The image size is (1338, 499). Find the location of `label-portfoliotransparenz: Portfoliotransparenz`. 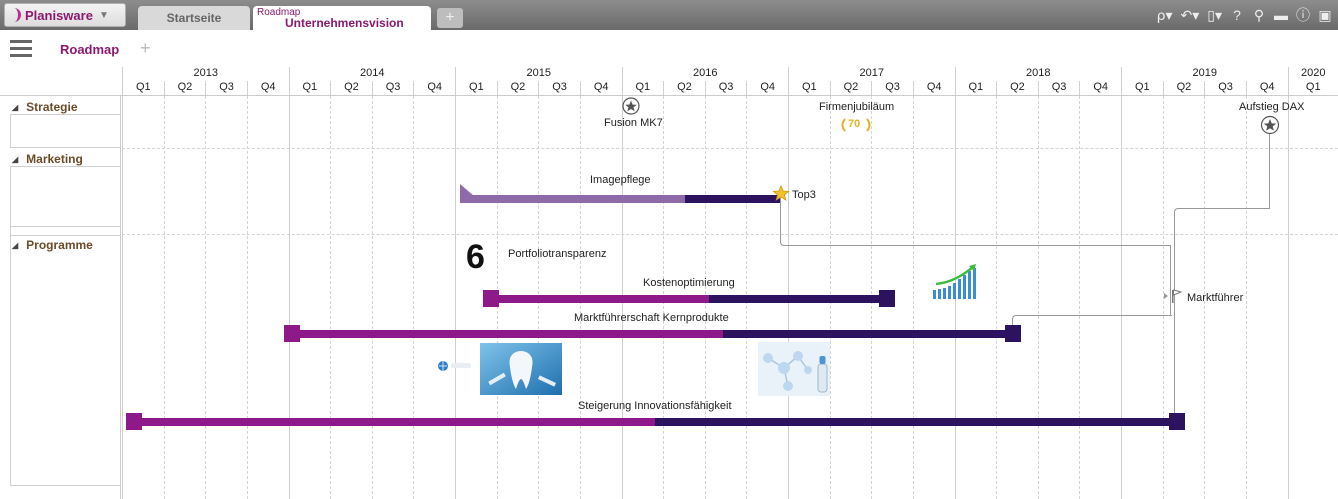

label-portfoliotransparenz: Portfoliotransparenz is located at coordinates (557, 254).